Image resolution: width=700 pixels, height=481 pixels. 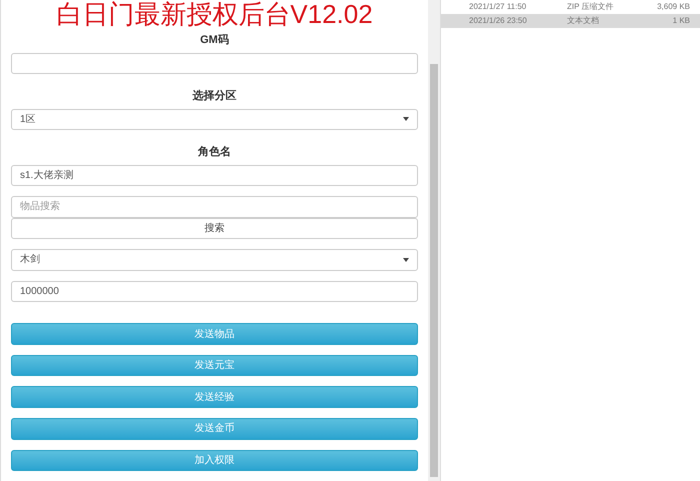 I want to click on file-type: 文本文档, so click(x=583, y=21).